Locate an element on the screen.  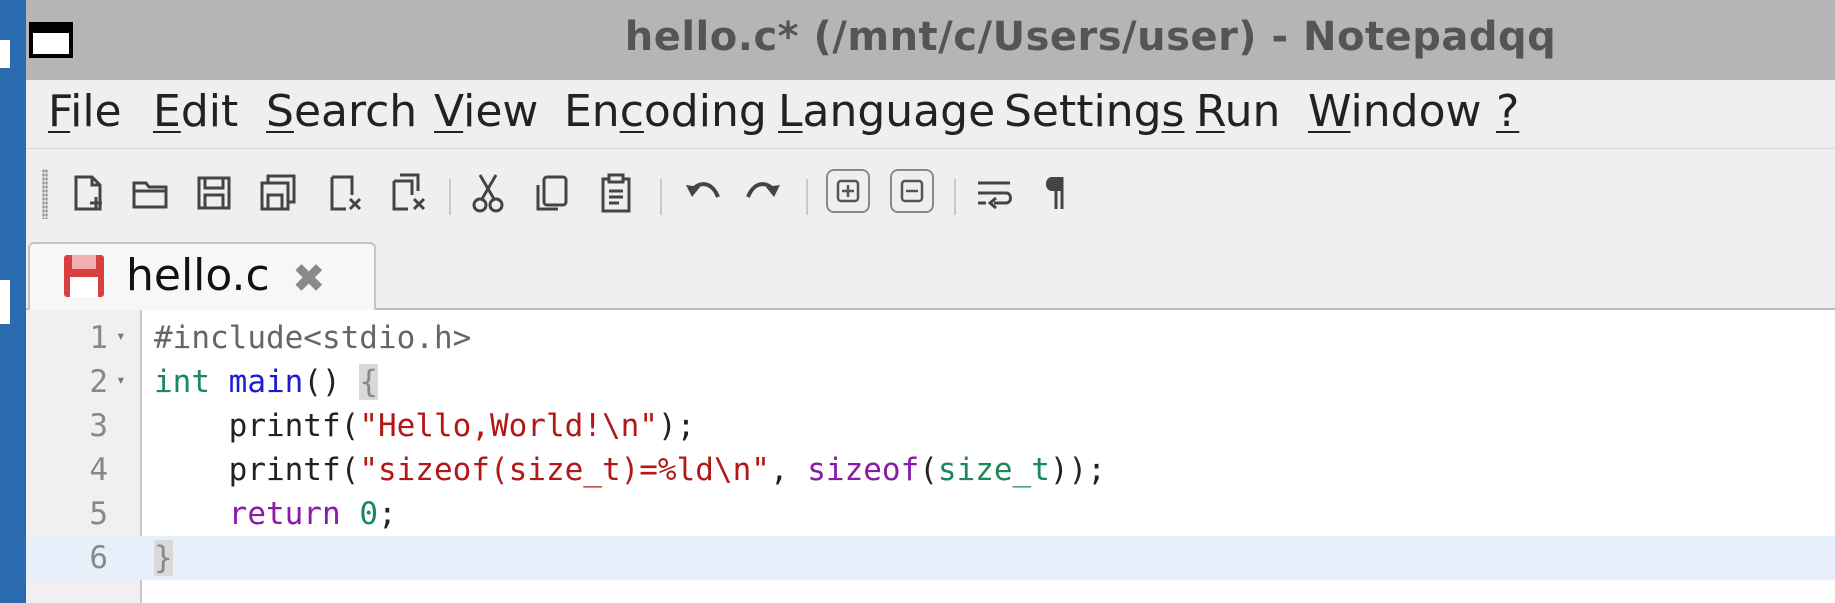
zoom-in-icon is located at coordinates (848, 191).